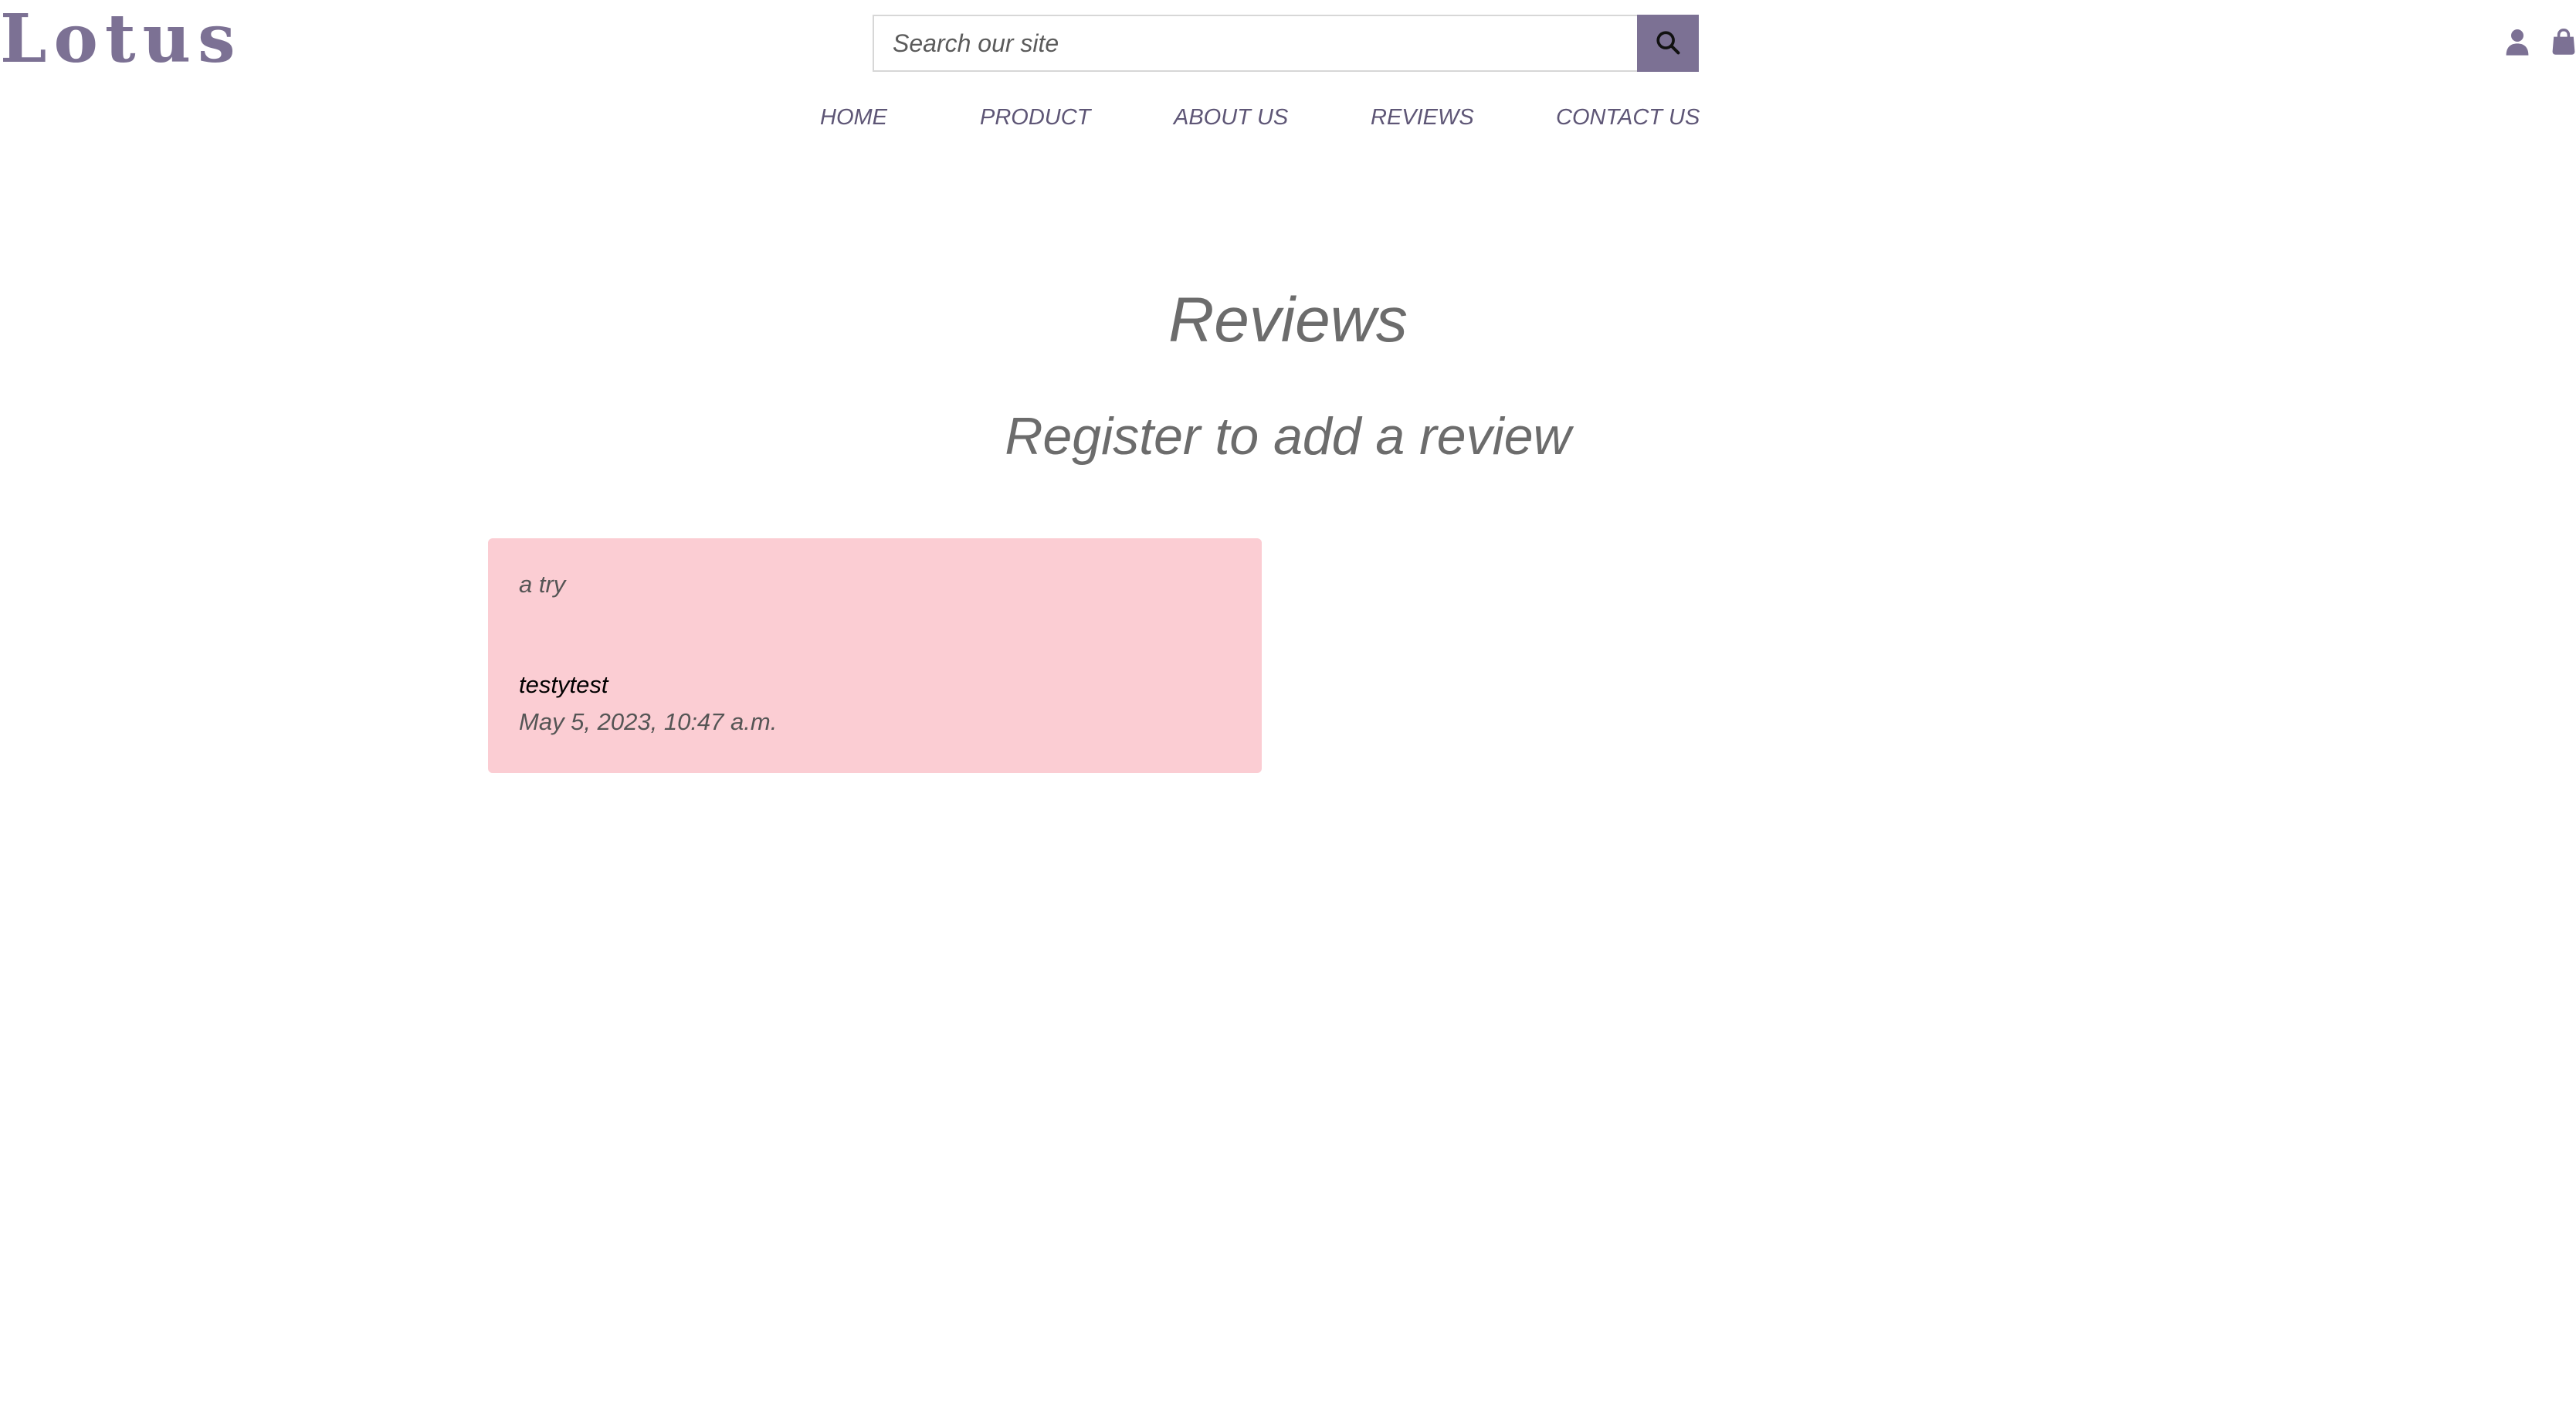 The width and height of the screenshot is (2576, 1404). Describe the element at coordinates (875, 655) in the screenshot. I see `review-card: a try testytest May 5, 2023, 10:47 a.m.` at that location.